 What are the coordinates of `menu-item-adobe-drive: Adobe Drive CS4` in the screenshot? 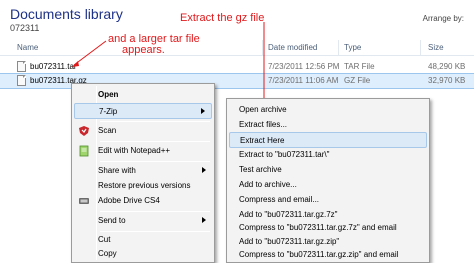 It's located at (143, 201).